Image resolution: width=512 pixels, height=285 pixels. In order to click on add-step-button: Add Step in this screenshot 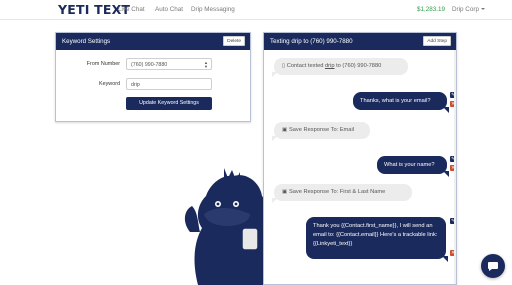, I will do `click(437, 41)`.